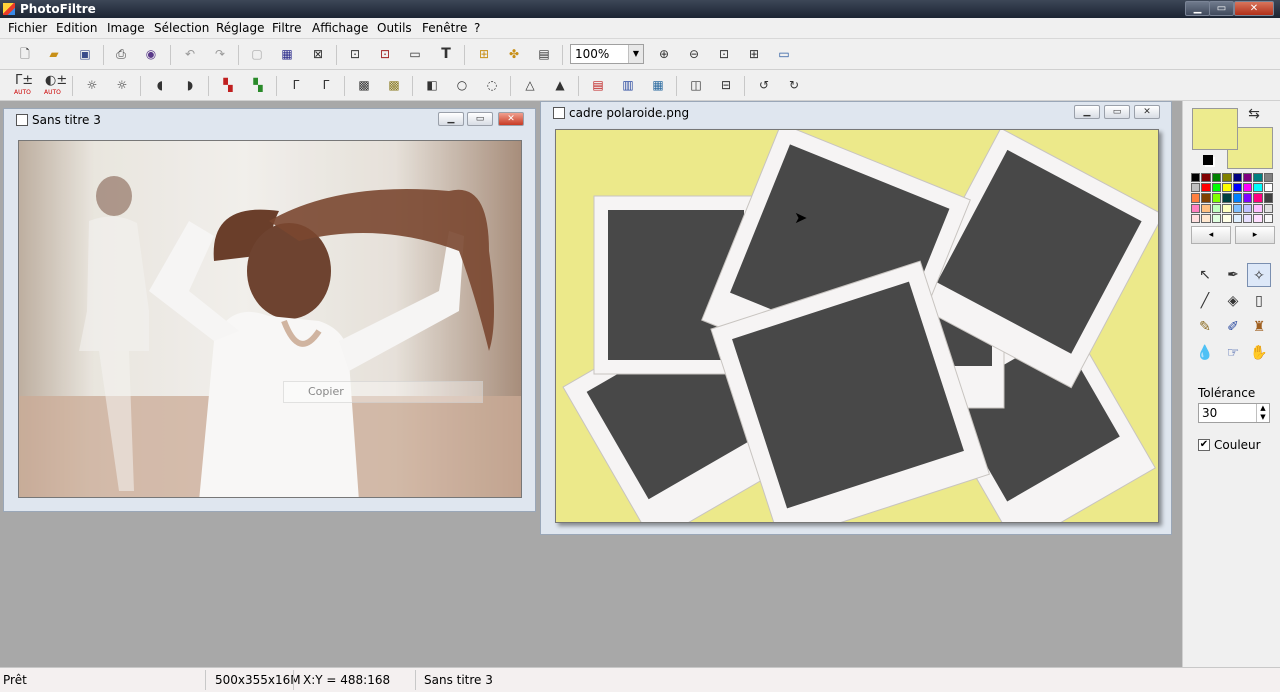 The height and width of the screenshot is (692, 1280). Describe the element at coordinates (1221, 8) in the screenshot. I see `restore-button: ▭` at that location.